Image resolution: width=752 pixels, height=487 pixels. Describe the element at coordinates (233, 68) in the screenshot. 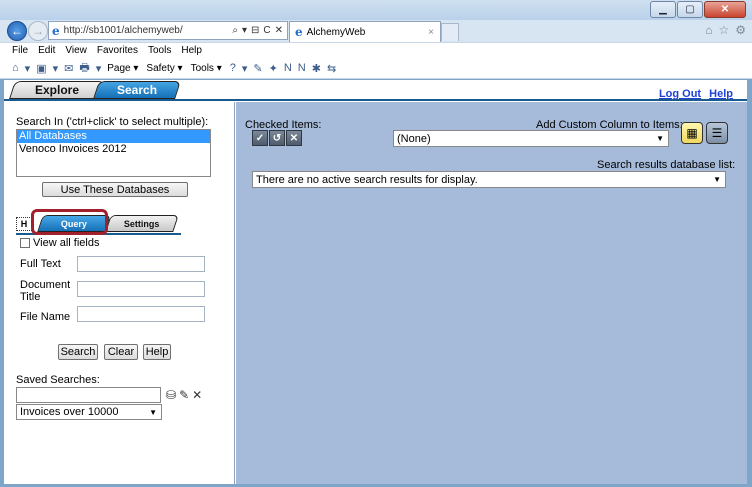

I see `help-cmd-icon: ?` at that location.